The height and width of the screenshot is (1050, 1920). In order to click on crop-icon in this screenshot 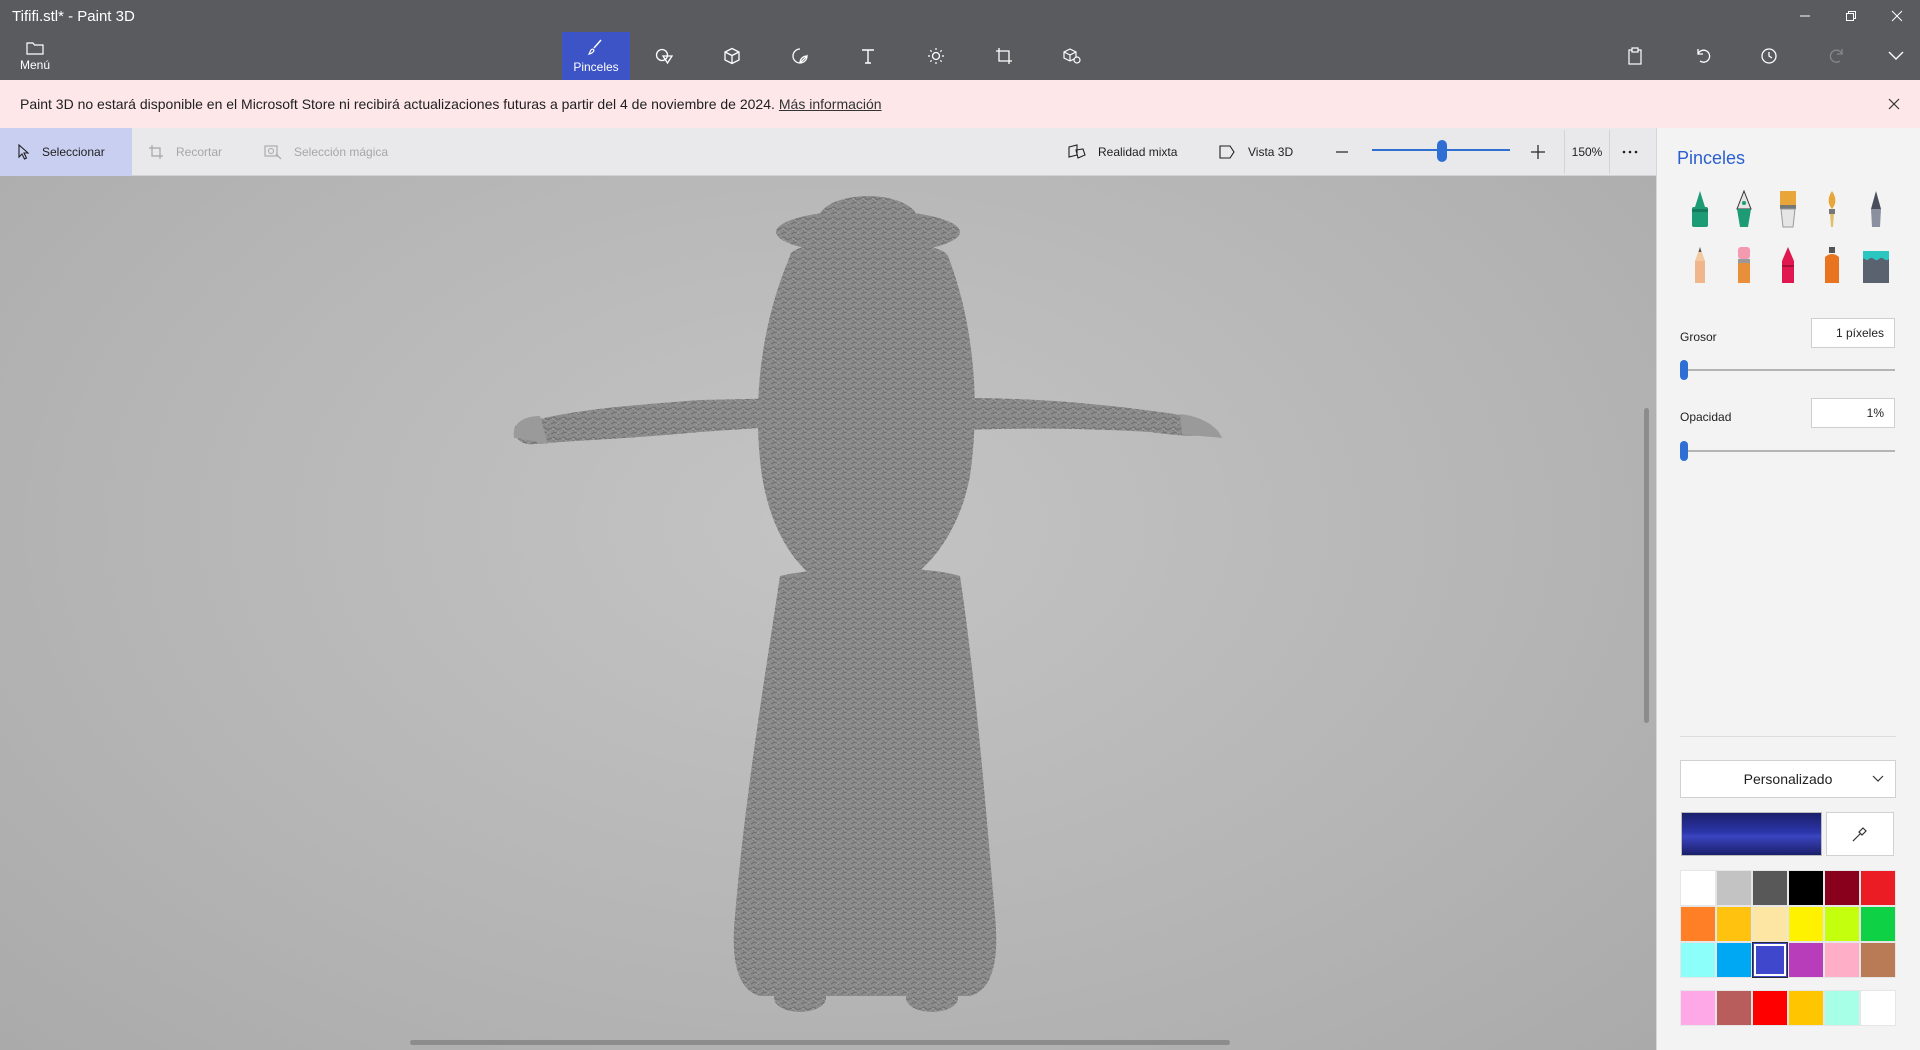, I will do `click(156, 152)`.